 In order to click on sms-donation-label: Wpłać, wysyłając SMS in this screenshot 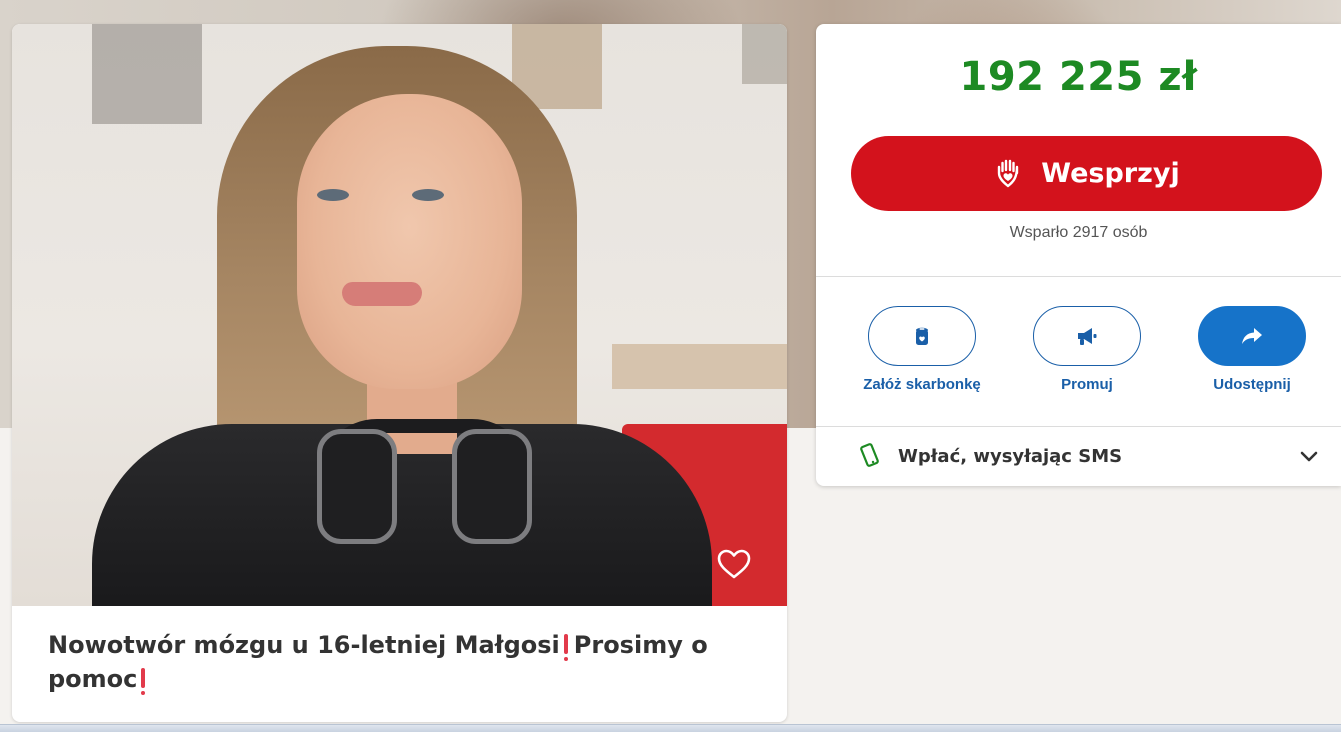, I will do `click(1010, 456)`.